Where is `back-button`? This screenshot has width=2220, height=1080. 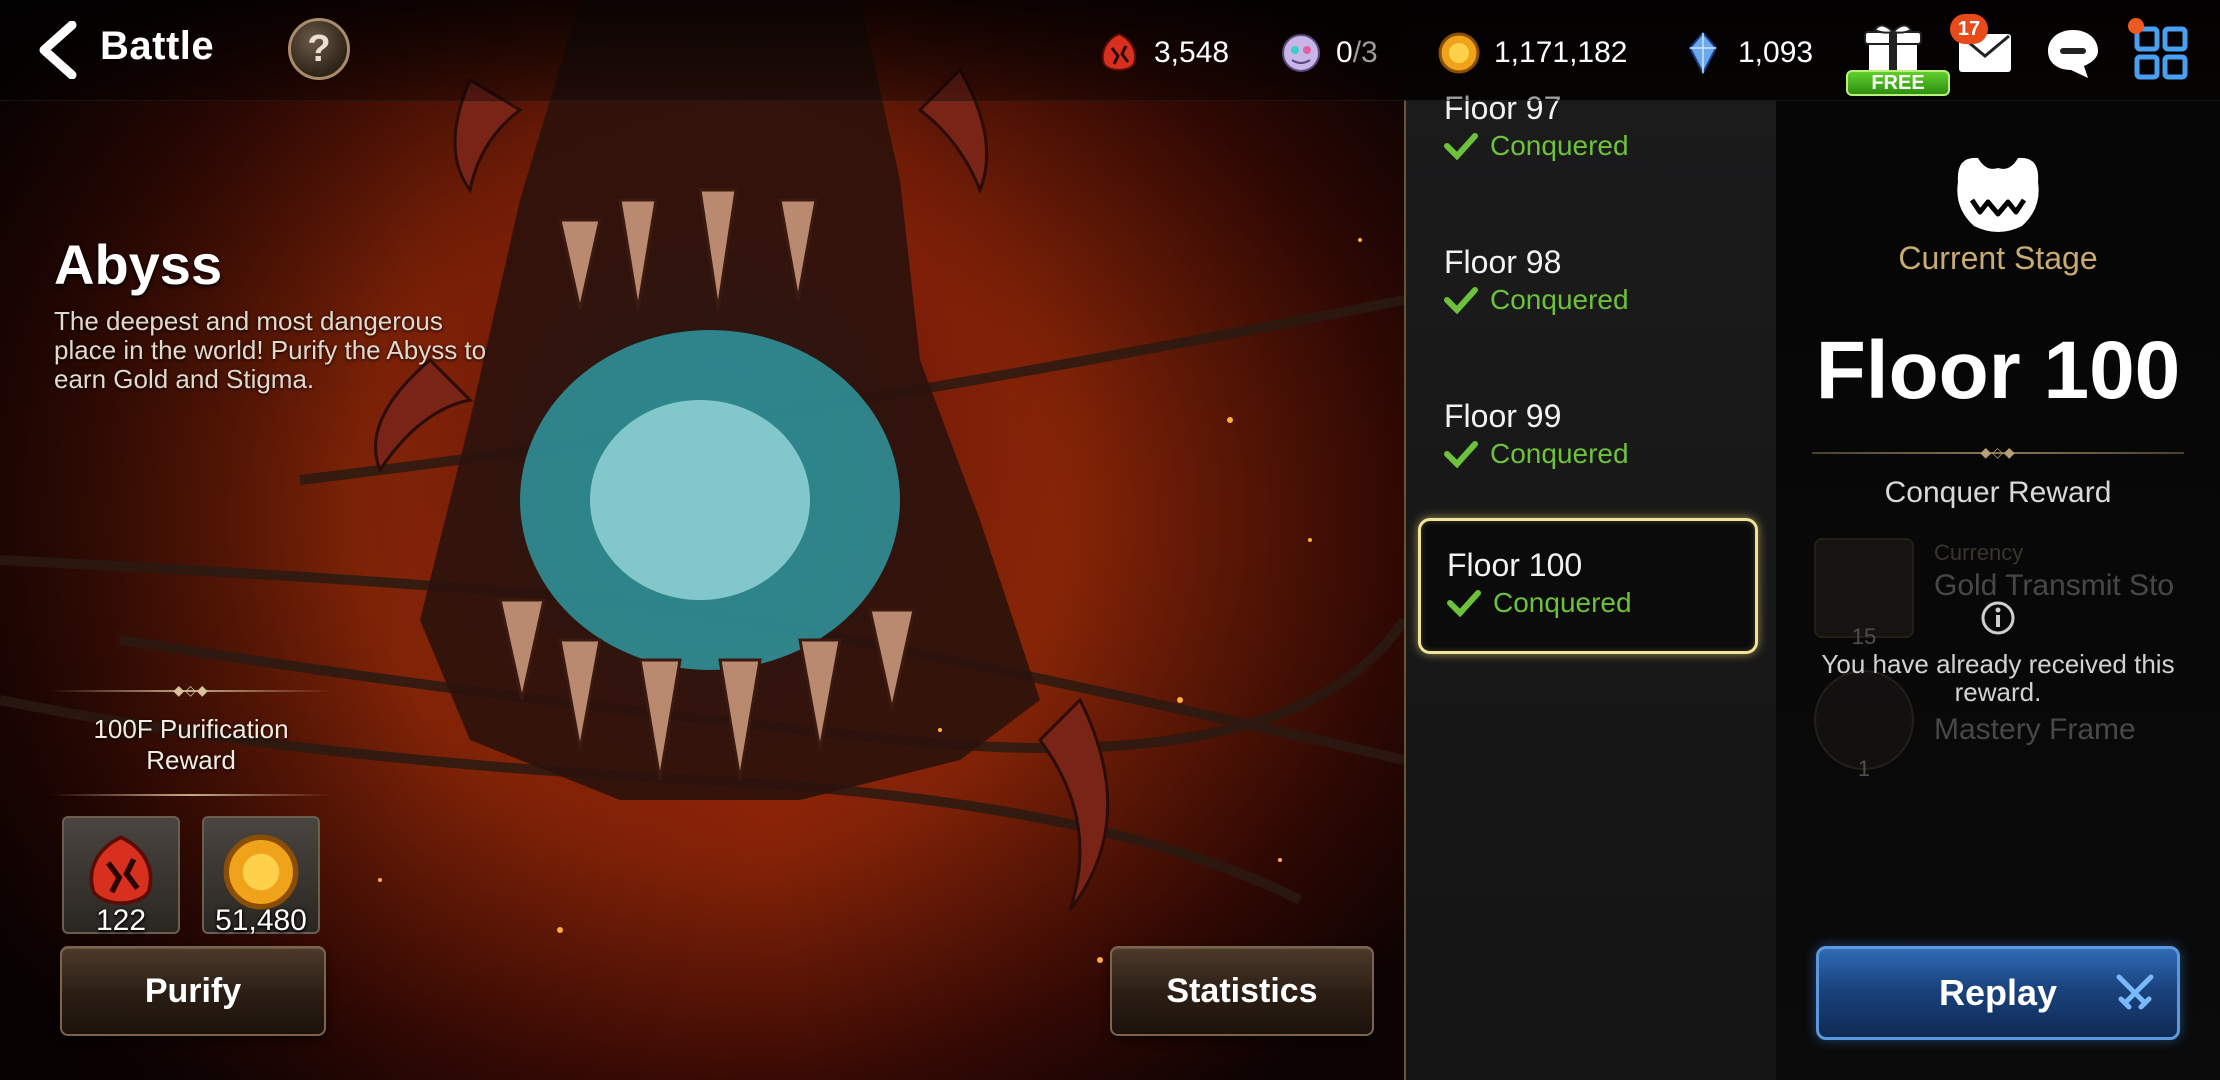
back-button is located at coordinates (58, 50).